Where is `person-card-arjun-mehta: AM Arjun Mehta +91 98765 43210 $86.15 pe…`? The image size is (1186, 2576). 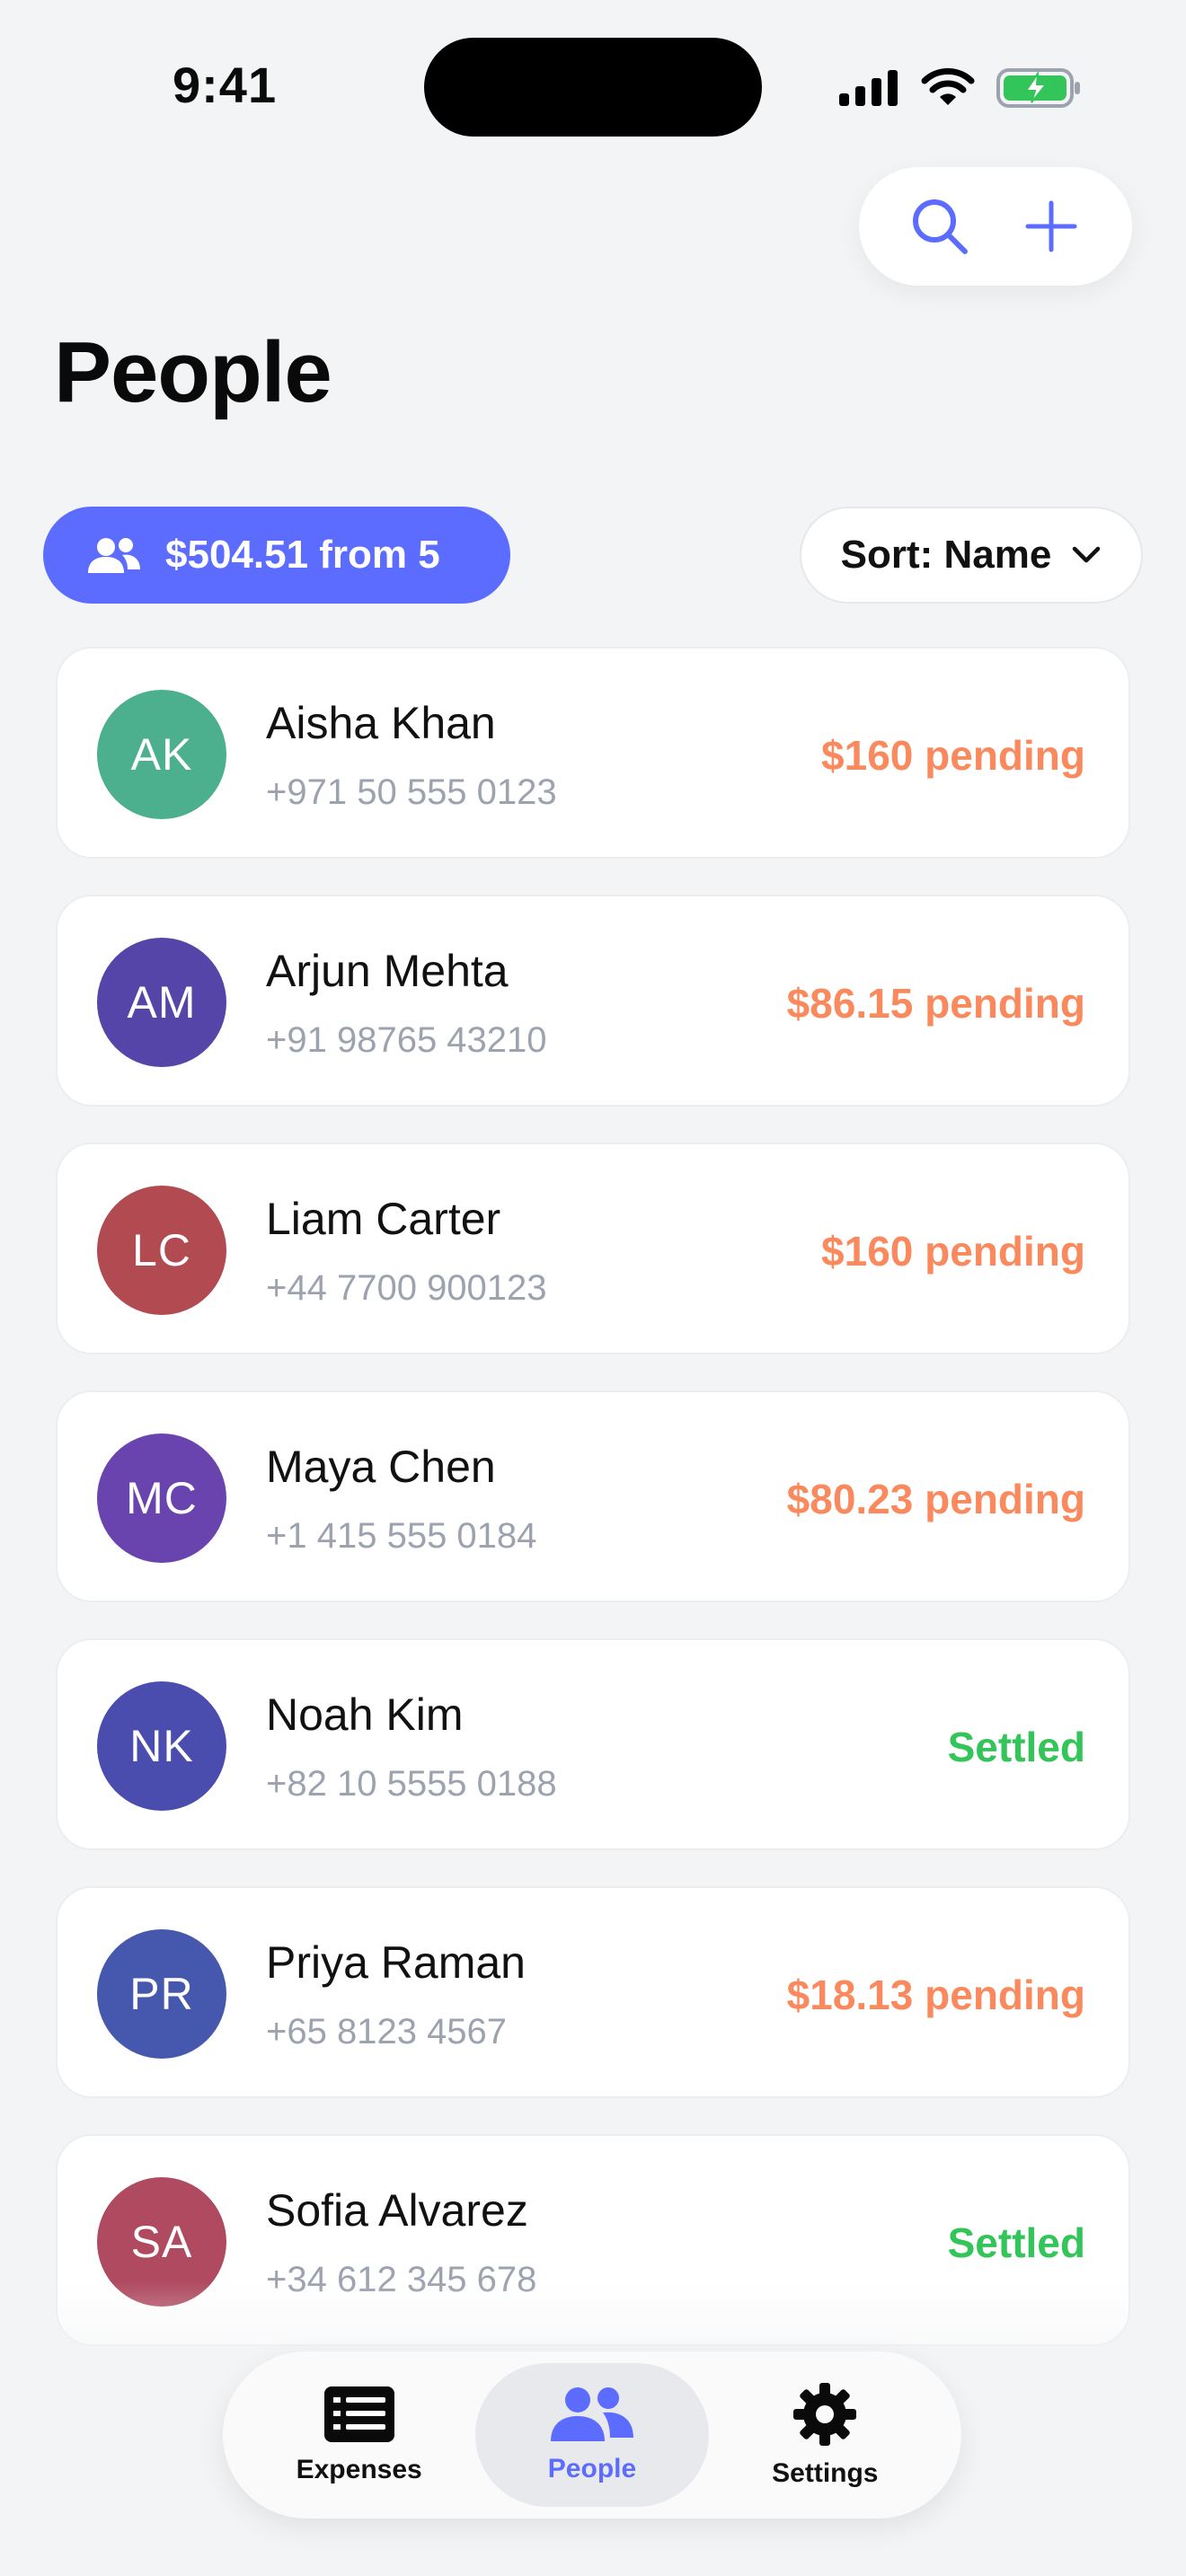
person-card-arjun-mehta: AM Arjun Mehta +91 98765 43210 $86.15 pe… is located at coordinates (593, 1001).